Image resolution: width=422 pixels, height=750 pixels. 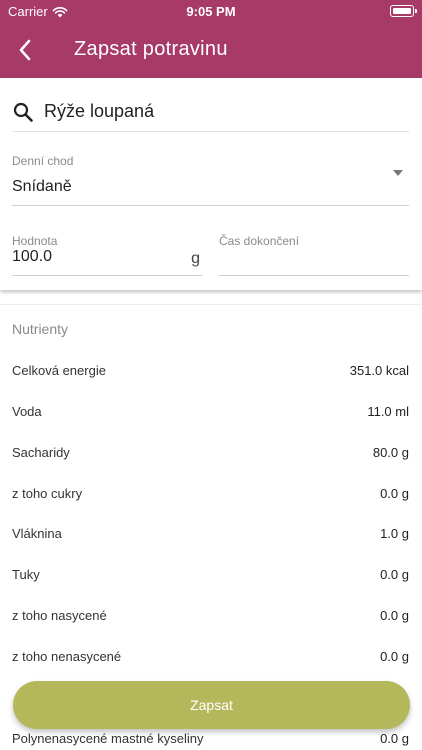 I want to click on nutrient-row: z toho nenasycené 0.0 g, so click(x=210, y=659).